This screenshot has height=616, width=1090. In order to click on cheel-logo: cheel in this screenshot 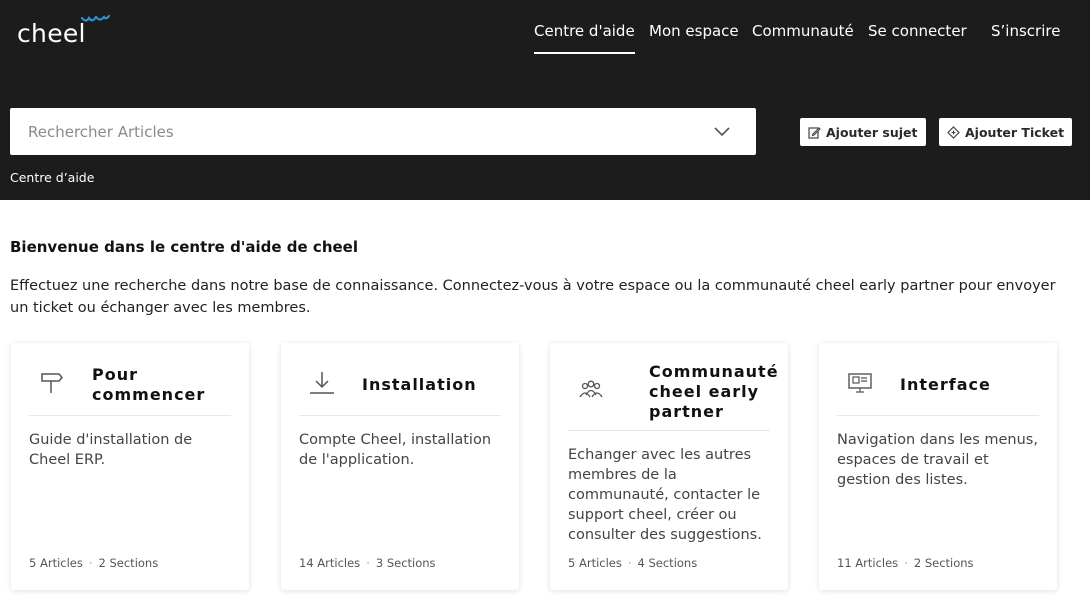, I will do `click(51, 33)`.